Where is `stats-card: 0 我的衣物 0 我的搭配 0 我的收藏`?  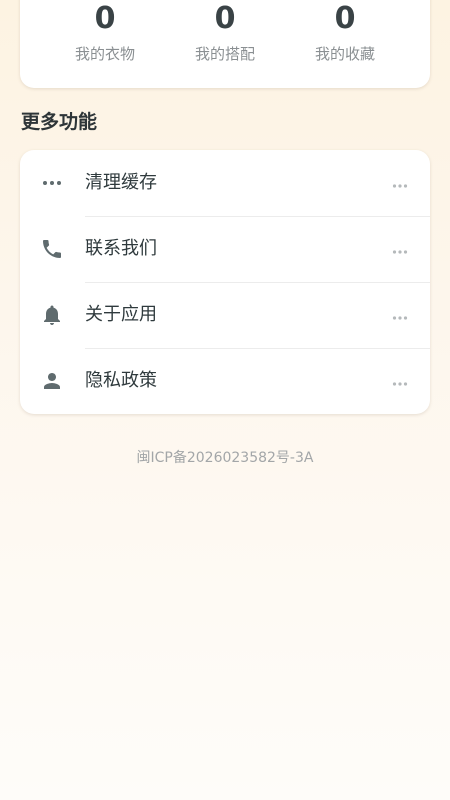 stats-card: 0 我的衣物 0 我的搭配 0 我的收藏 is located at coordinates (225, 44).